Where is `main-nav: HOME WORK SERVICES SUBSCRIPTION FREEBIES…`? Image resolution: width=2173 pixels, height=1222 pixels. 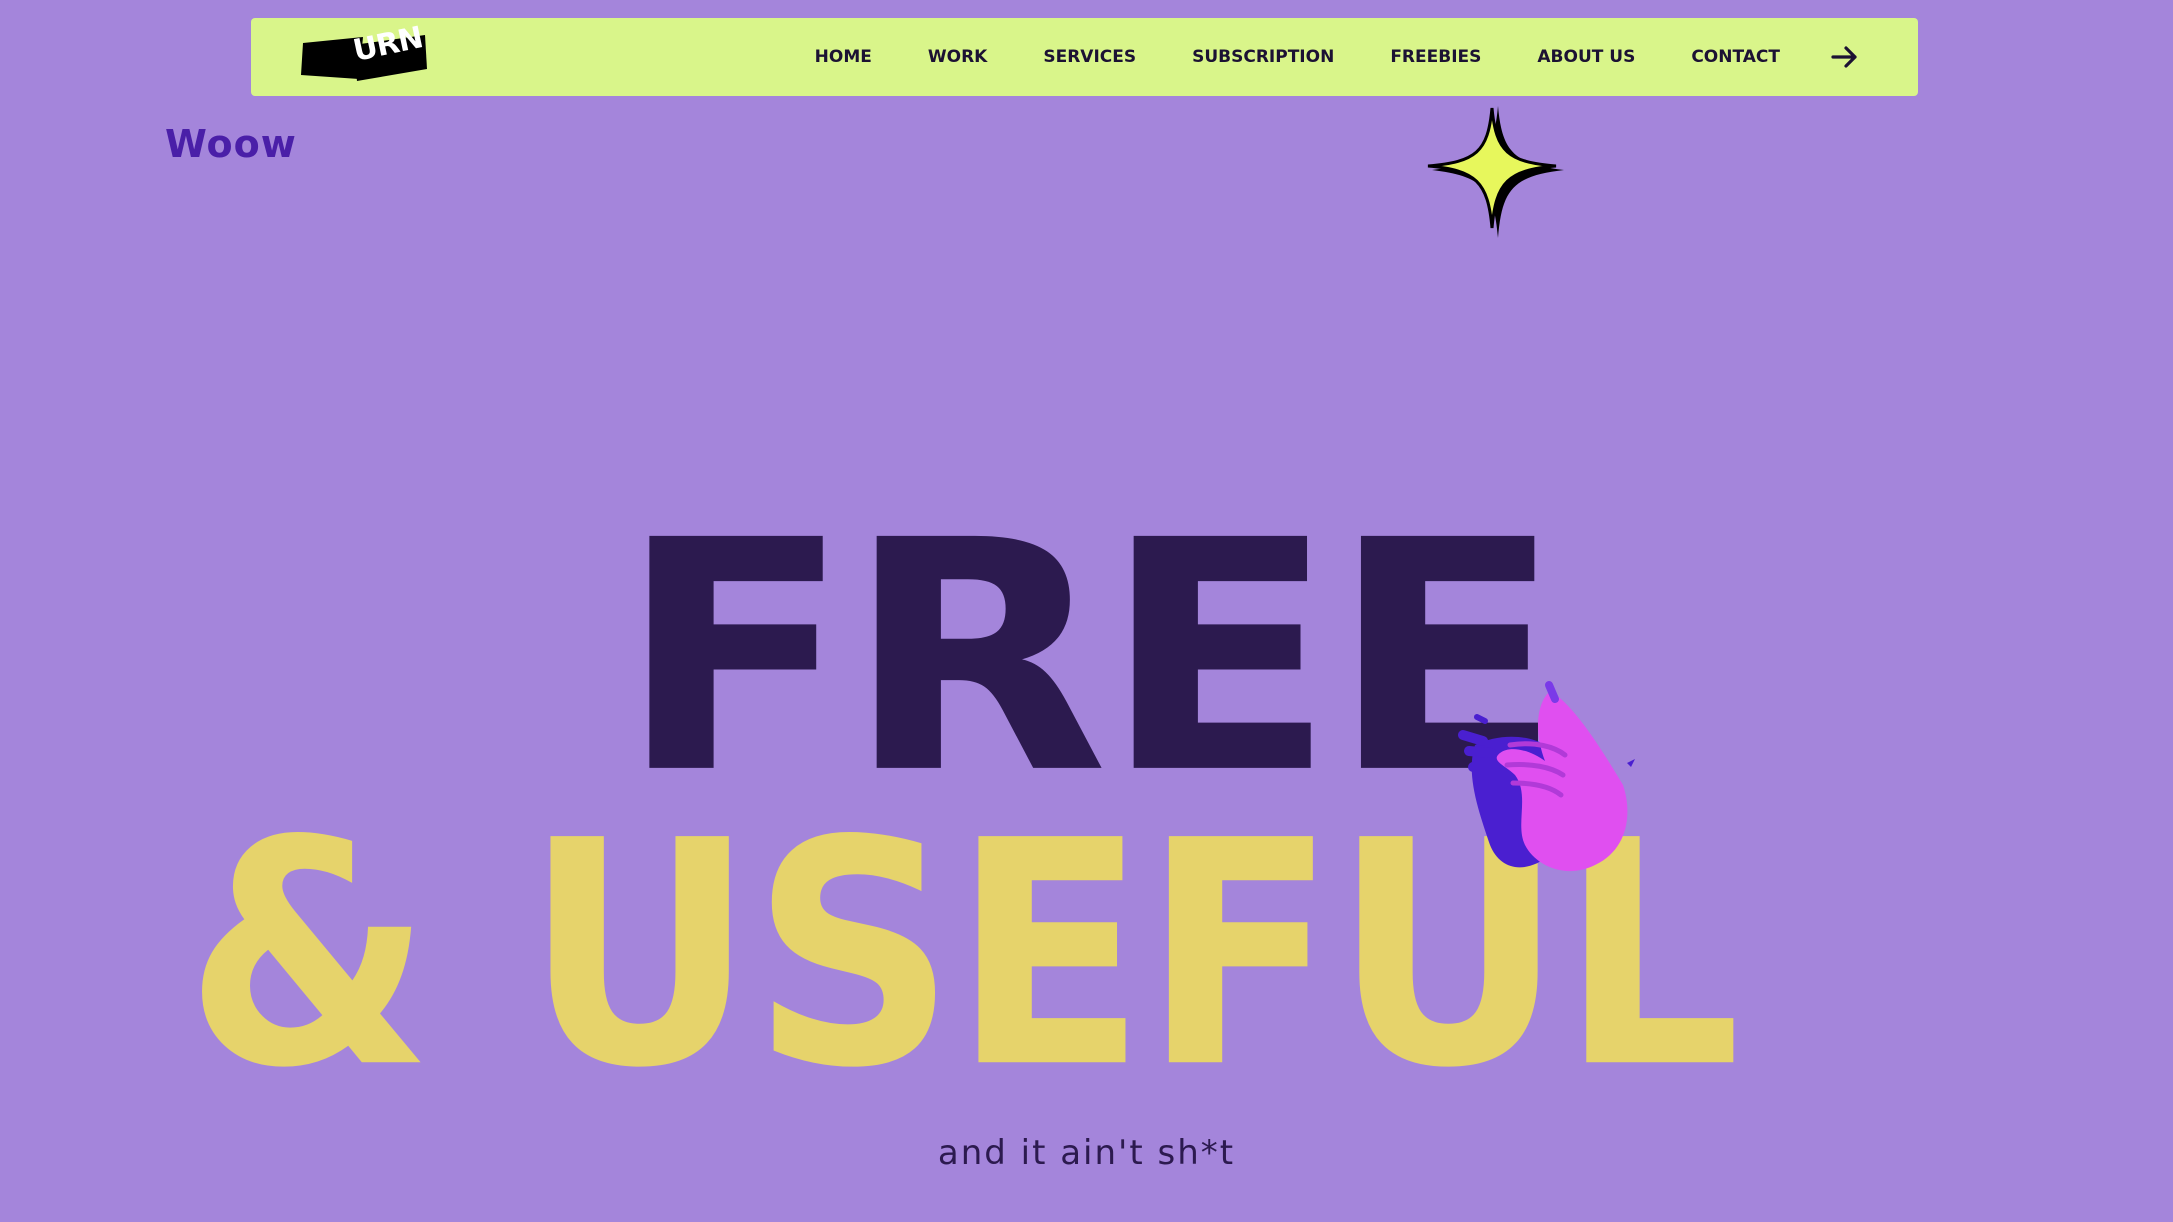 main-nav: HOME WORK SERVICES SUBSCRIPTION FREEBIES… is located at coordinates (1337, 57).